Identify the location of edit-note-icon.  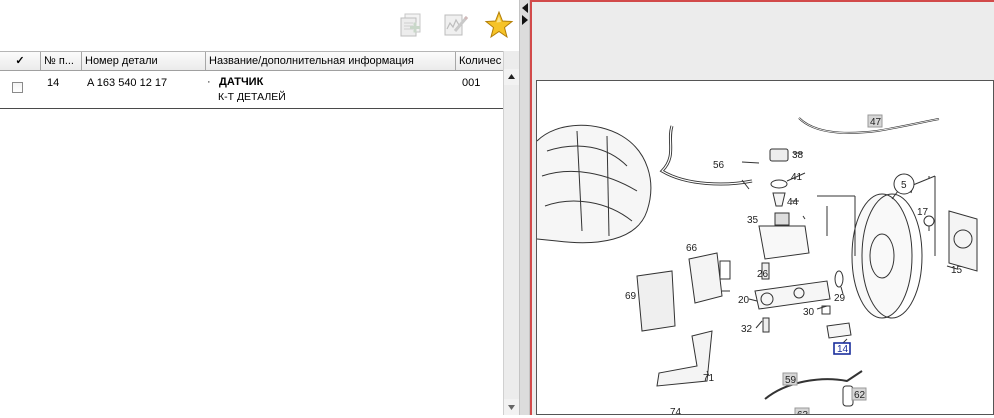
(456, 25).